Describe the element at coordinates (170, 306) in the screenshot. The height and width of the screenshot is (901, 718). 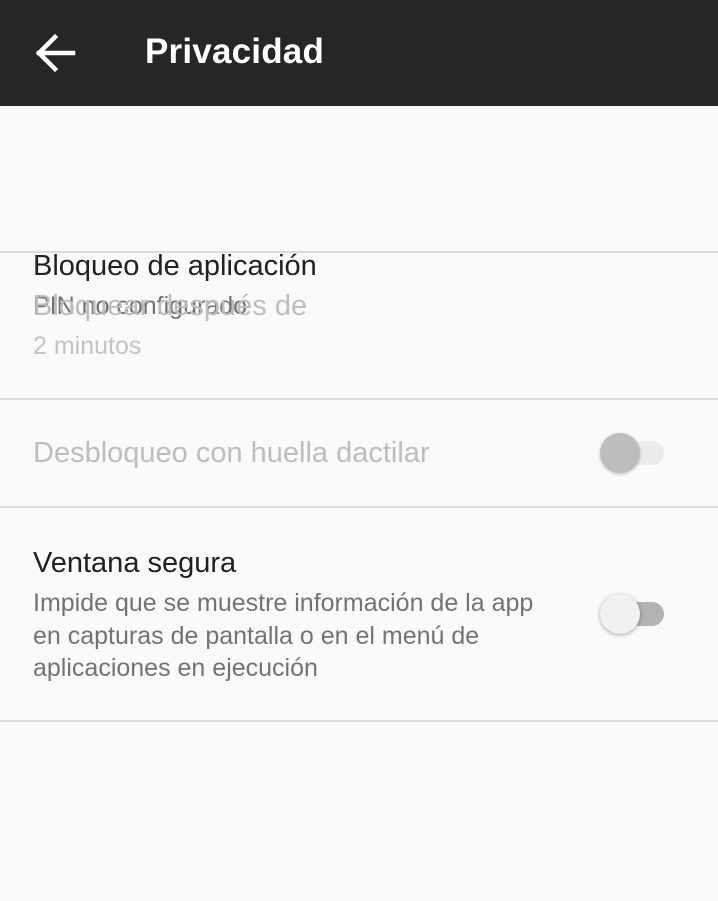
I see `setting-title: Bloquear después de` at that location.